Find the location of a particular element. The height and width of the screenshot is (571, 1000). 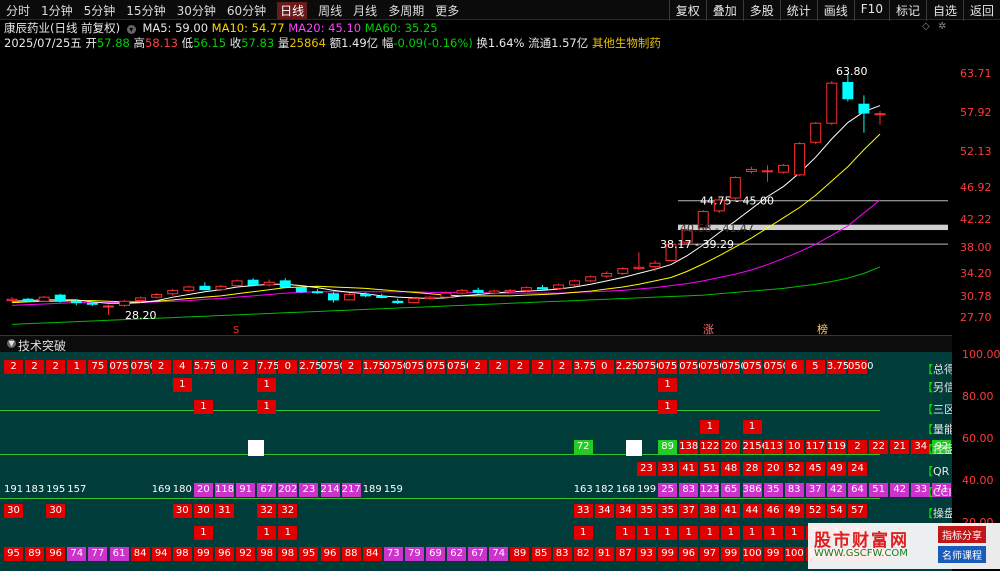

period-tab: 多周期 is located at coordinates (406, 10).